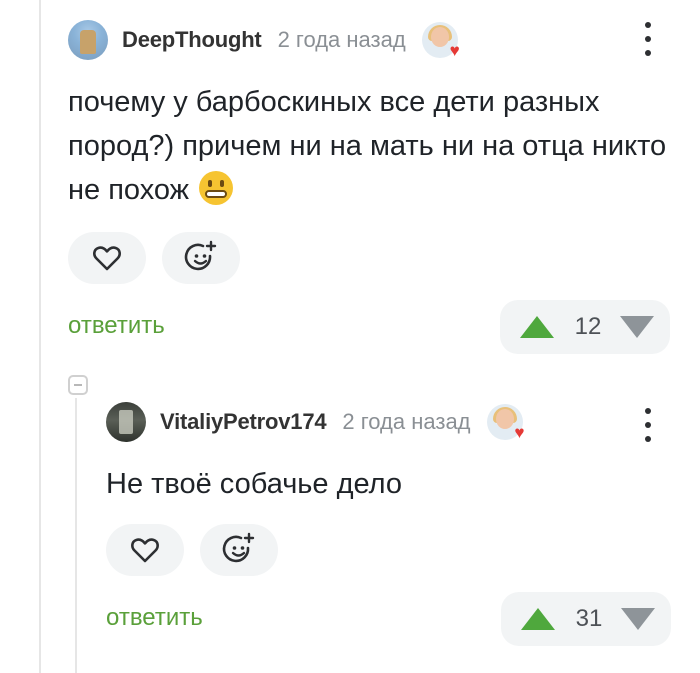  What do you see at coordinates (78, 385) in the screenshot?
I see `collapse-thread-button` at bounding box center [78, 385].